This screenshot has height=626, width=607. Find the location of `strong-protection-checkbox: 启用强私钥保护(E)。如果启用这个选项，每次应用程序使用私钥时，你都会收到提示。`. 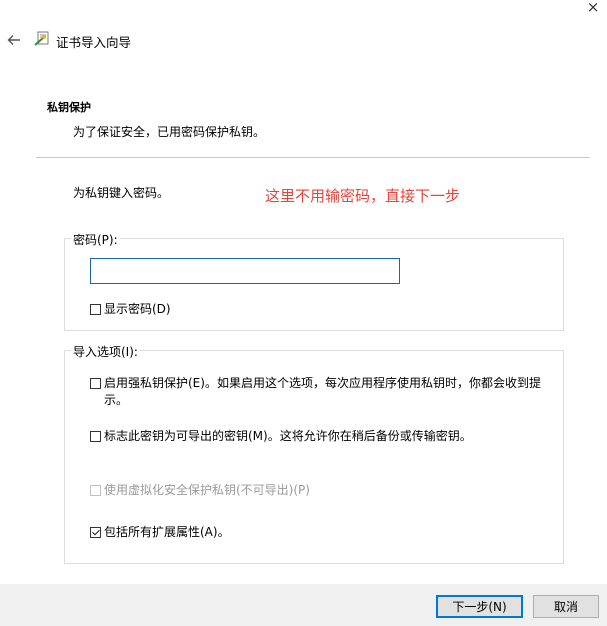

strong-protection-checkbox: 启用强私钥保护(E)。如果启用这个选项，每次应用程序使用私钥时，你都会收到提示。 is located at coordinates (320, 392).